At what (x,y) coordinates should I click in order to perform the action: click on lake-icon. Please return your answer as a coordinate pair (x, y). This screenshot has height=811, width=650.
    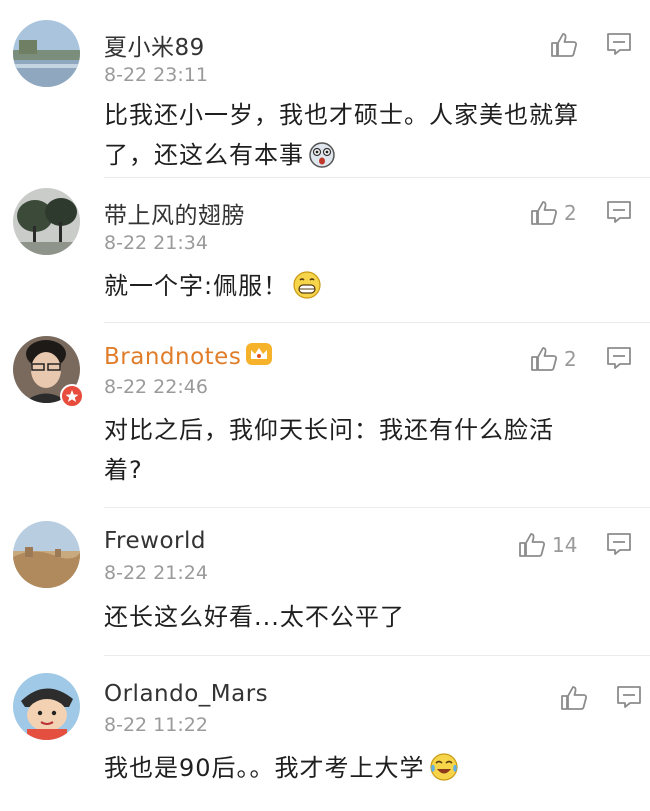
    Looking at the image, I should click on (46, 53).